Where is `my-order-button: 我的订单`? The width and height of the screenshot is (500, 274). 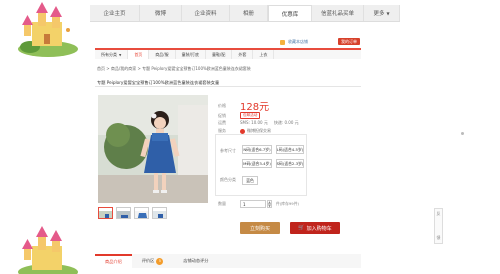 my-order-button: 我的订单 is located at coordinates (349, 41).